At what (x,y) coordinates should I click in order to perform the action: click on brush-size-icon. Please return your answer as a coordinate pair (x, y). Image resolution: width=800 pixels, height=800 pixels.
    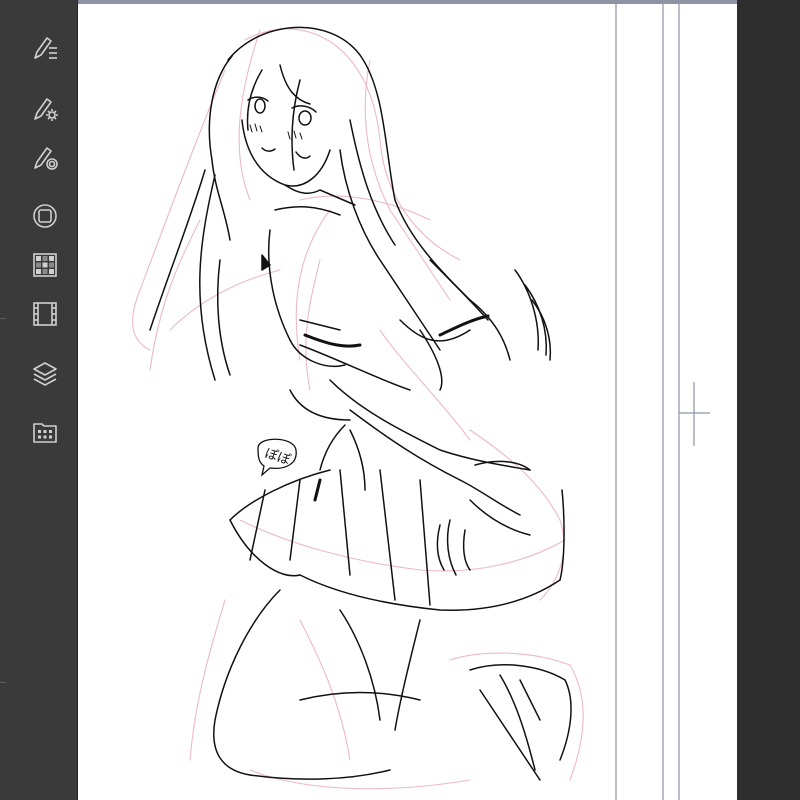
    Looking at the image, I should click on (46, 158).